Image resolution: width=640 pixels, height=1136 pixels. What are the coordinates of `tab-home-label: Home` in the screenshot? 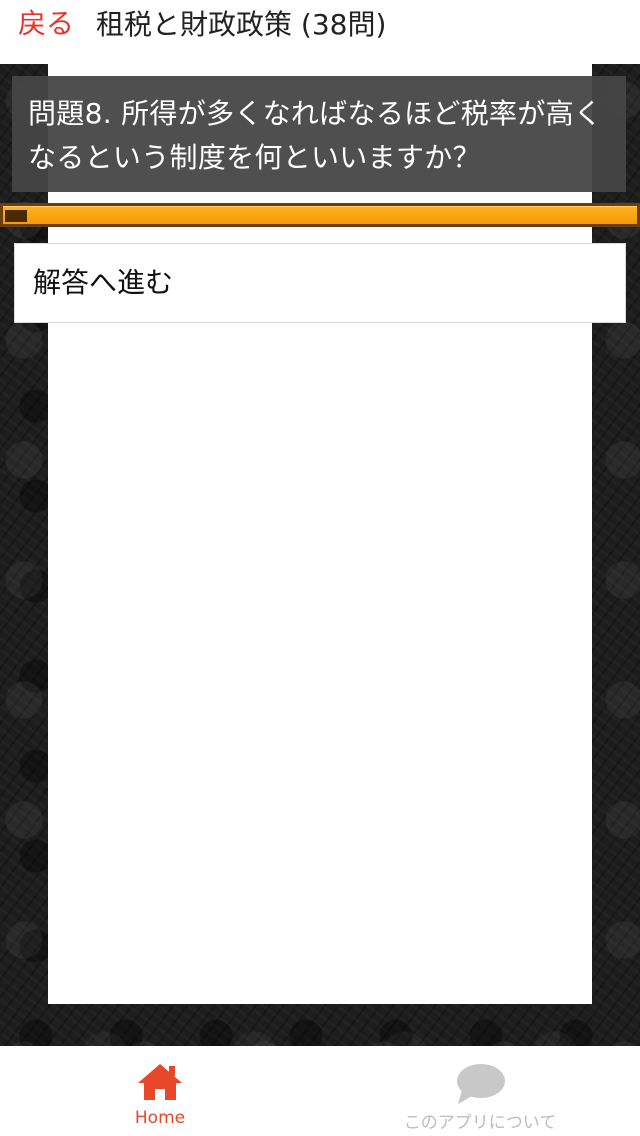 It's located at (160, 1118).